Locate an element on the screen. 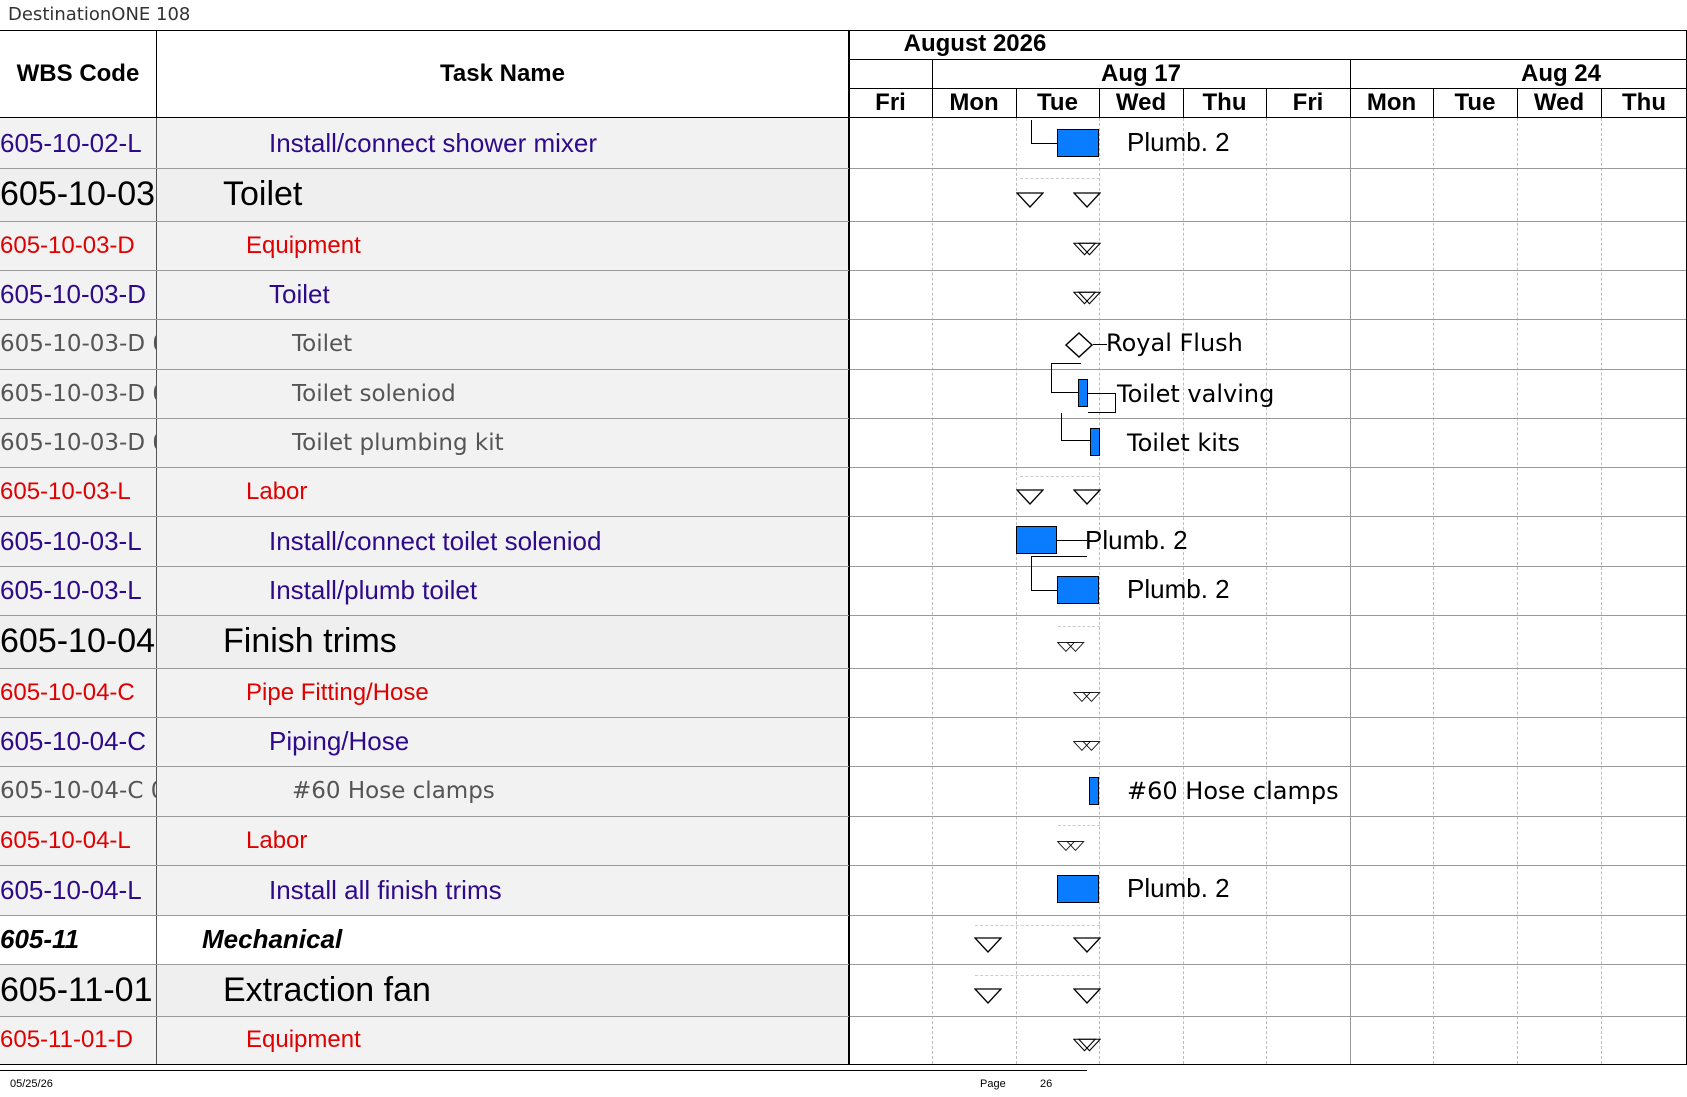  milestone-diamond-icon is located at coordinates (1079, 345).